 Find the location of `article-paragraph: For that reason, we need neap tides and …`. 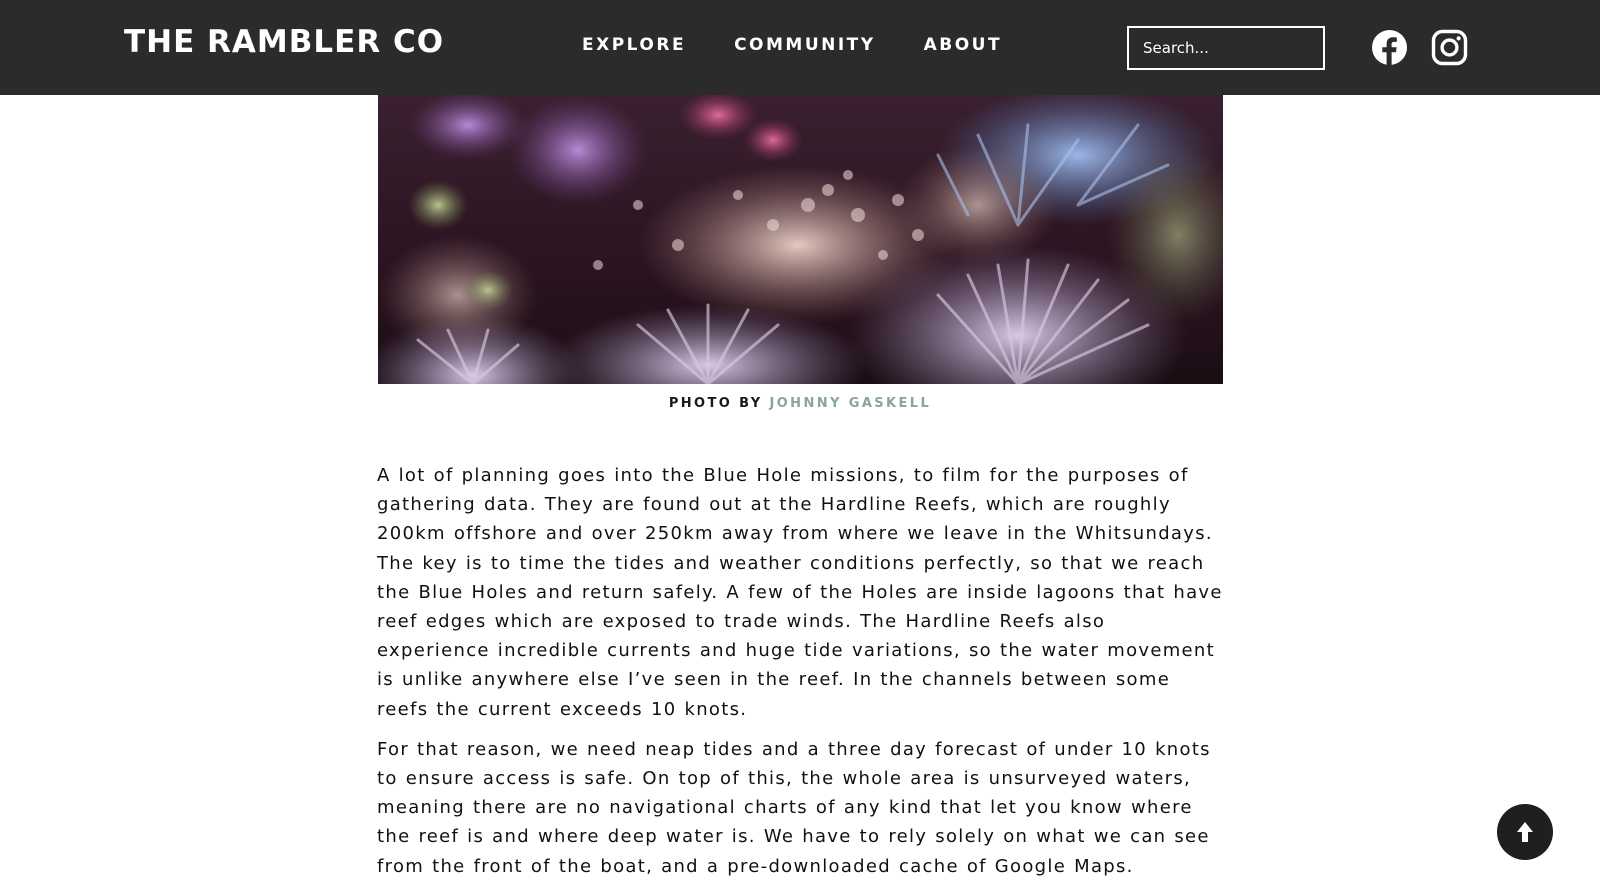

article-paragraph: For that reason, we need neap tides and … is located at coordinates (794, 807).